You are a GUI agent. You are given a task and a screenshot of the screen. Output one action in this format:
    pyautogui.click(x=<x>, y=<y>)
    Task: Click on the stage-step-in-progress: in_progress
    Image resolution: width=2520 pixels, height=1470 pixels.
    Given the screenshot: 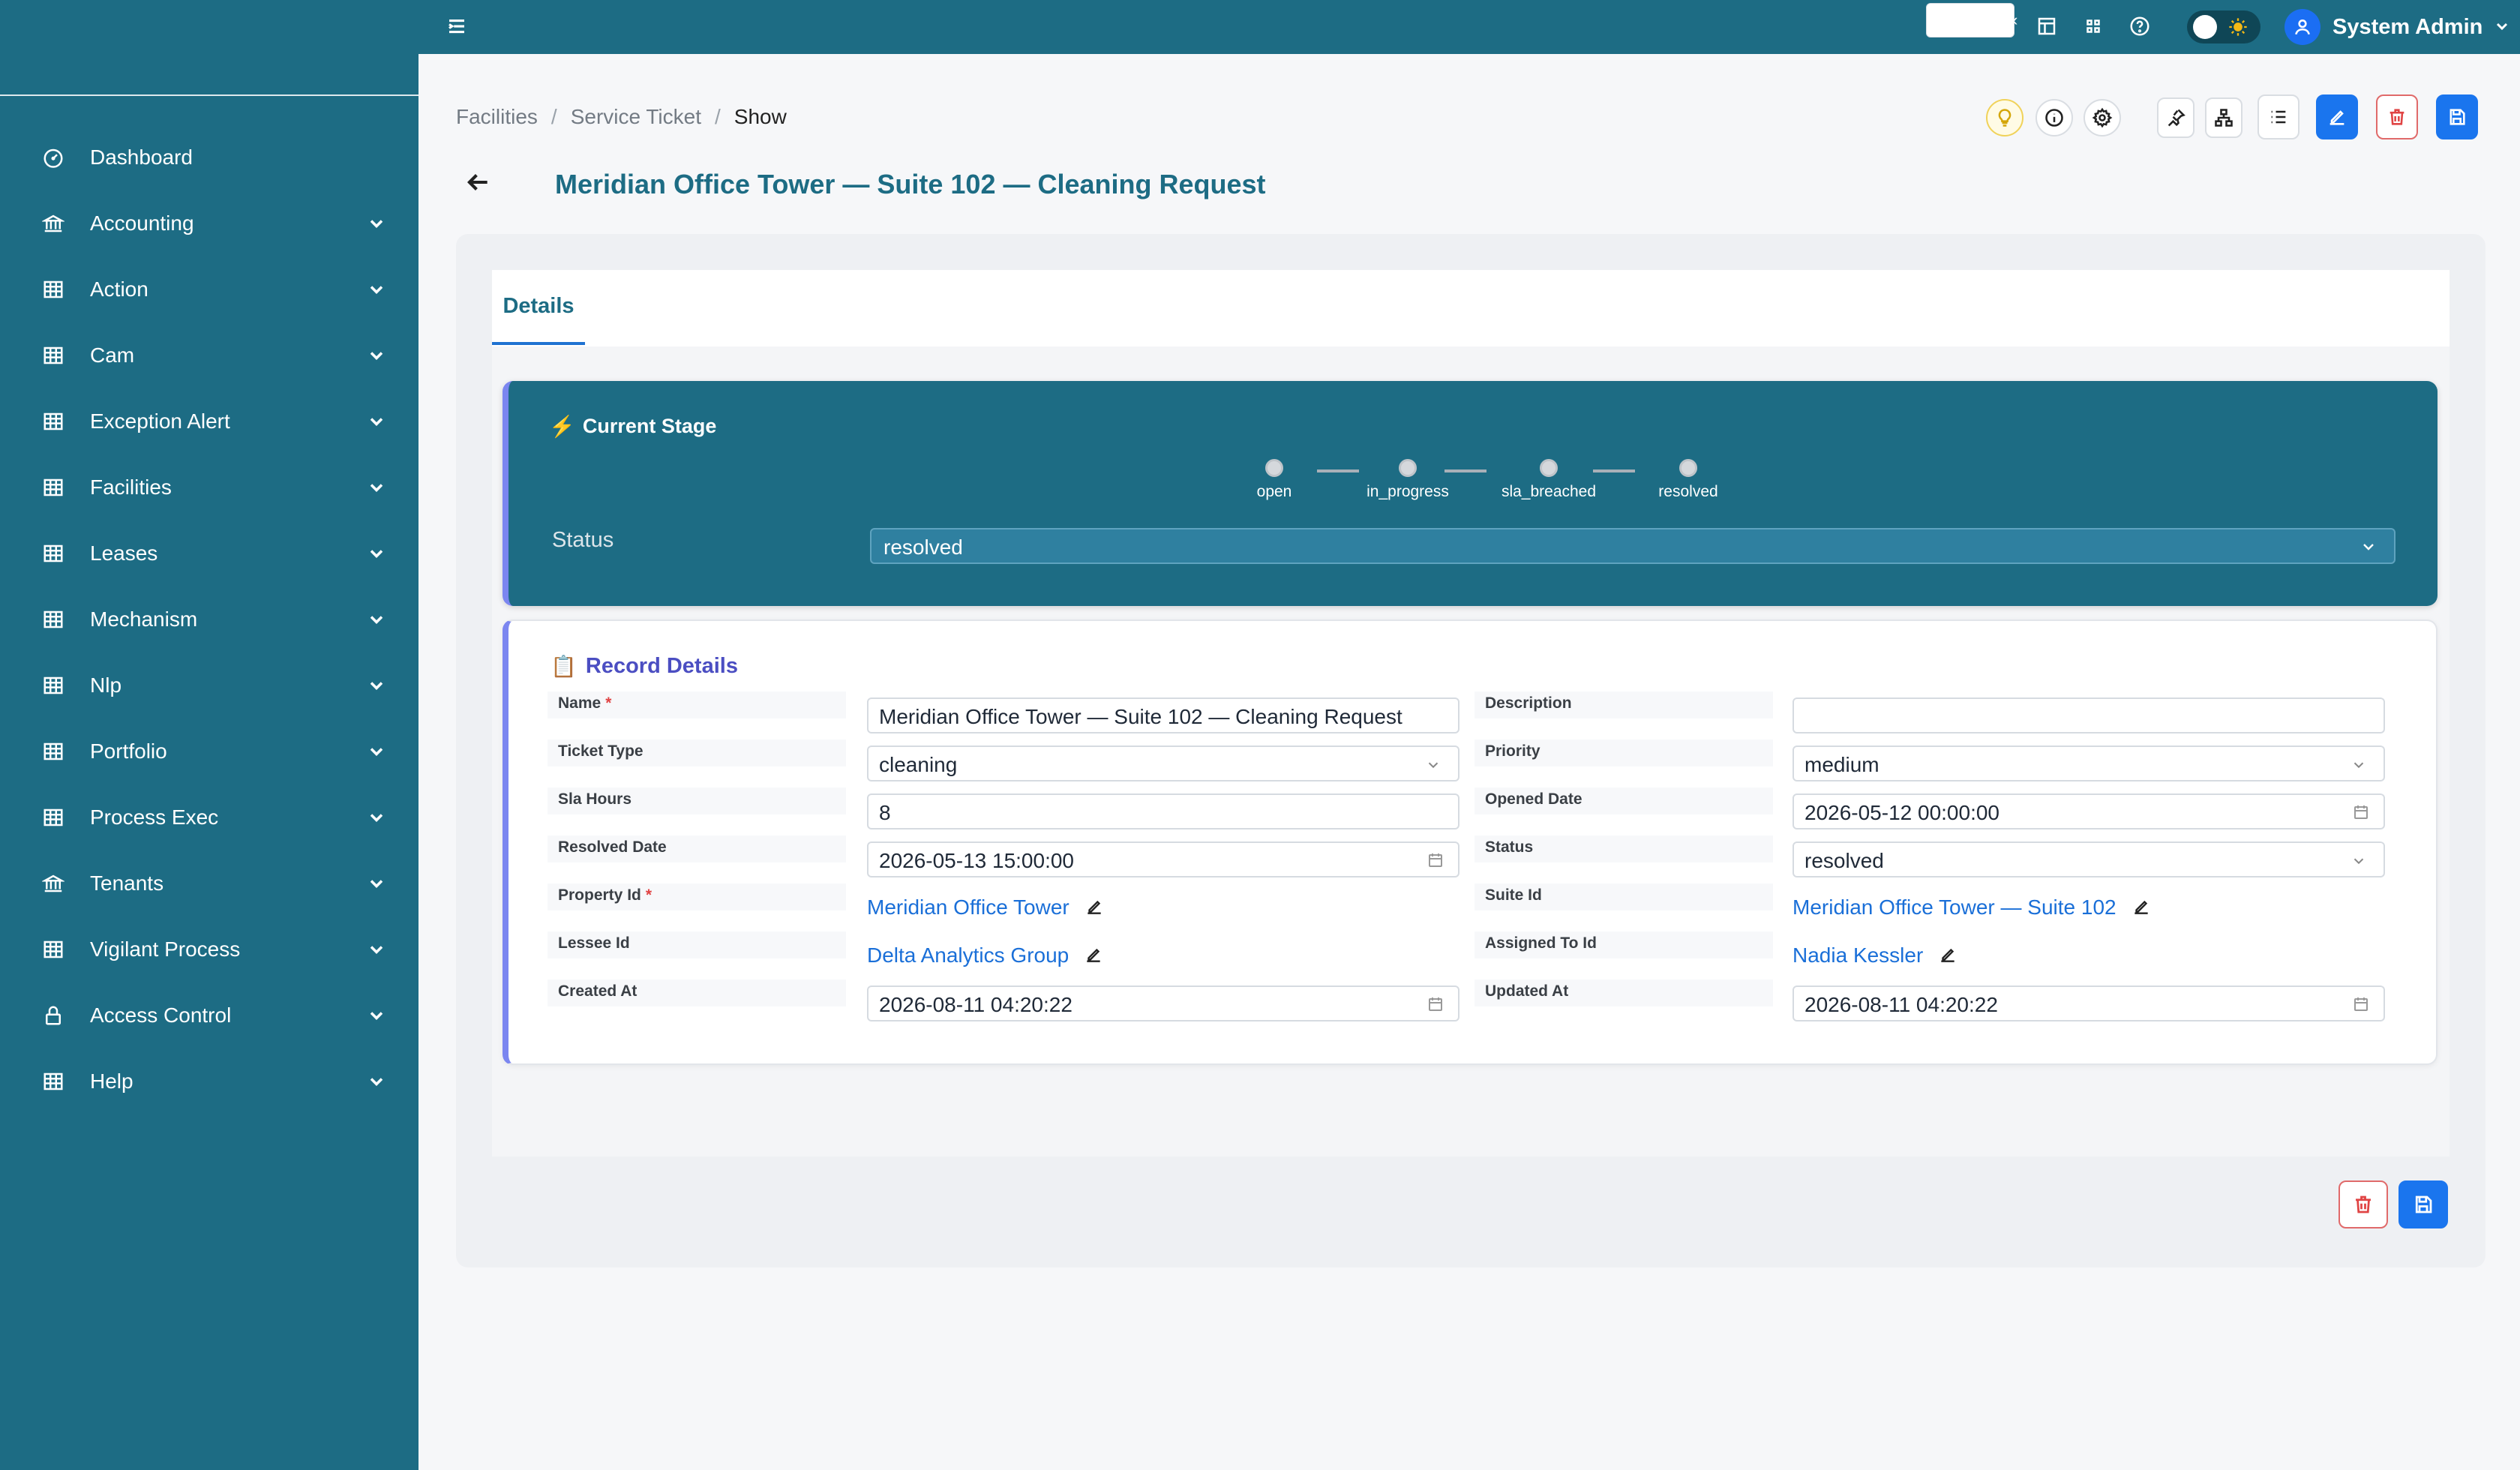 What is the action you would take?
    pyautogui.click(x=1408, y=480)
    